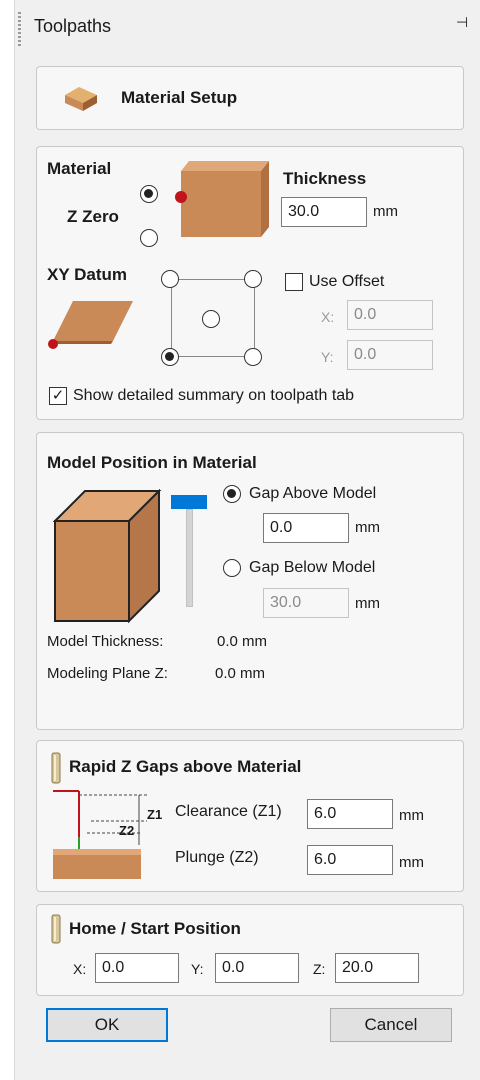 Image resolution: width=480 pixels, height=1080 pixels. Describe the element at coordinates (347, 281) in the screenshot. I see `use-offset-label: Use Offset` at that location.